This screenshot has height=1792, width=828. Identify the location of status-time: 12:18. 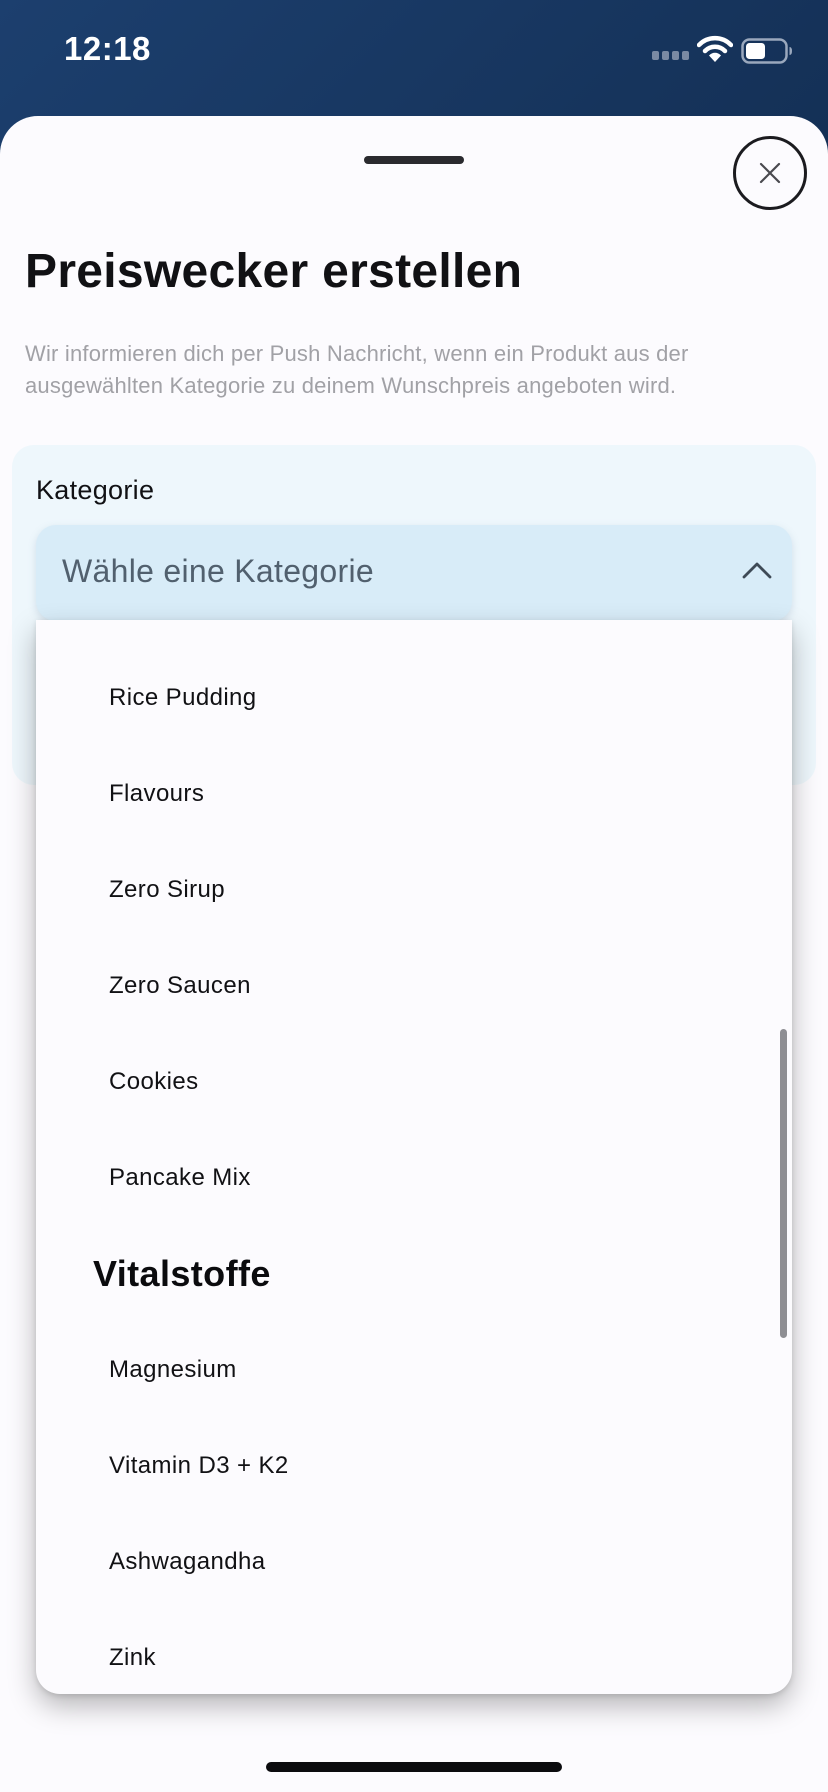
(107, 48).